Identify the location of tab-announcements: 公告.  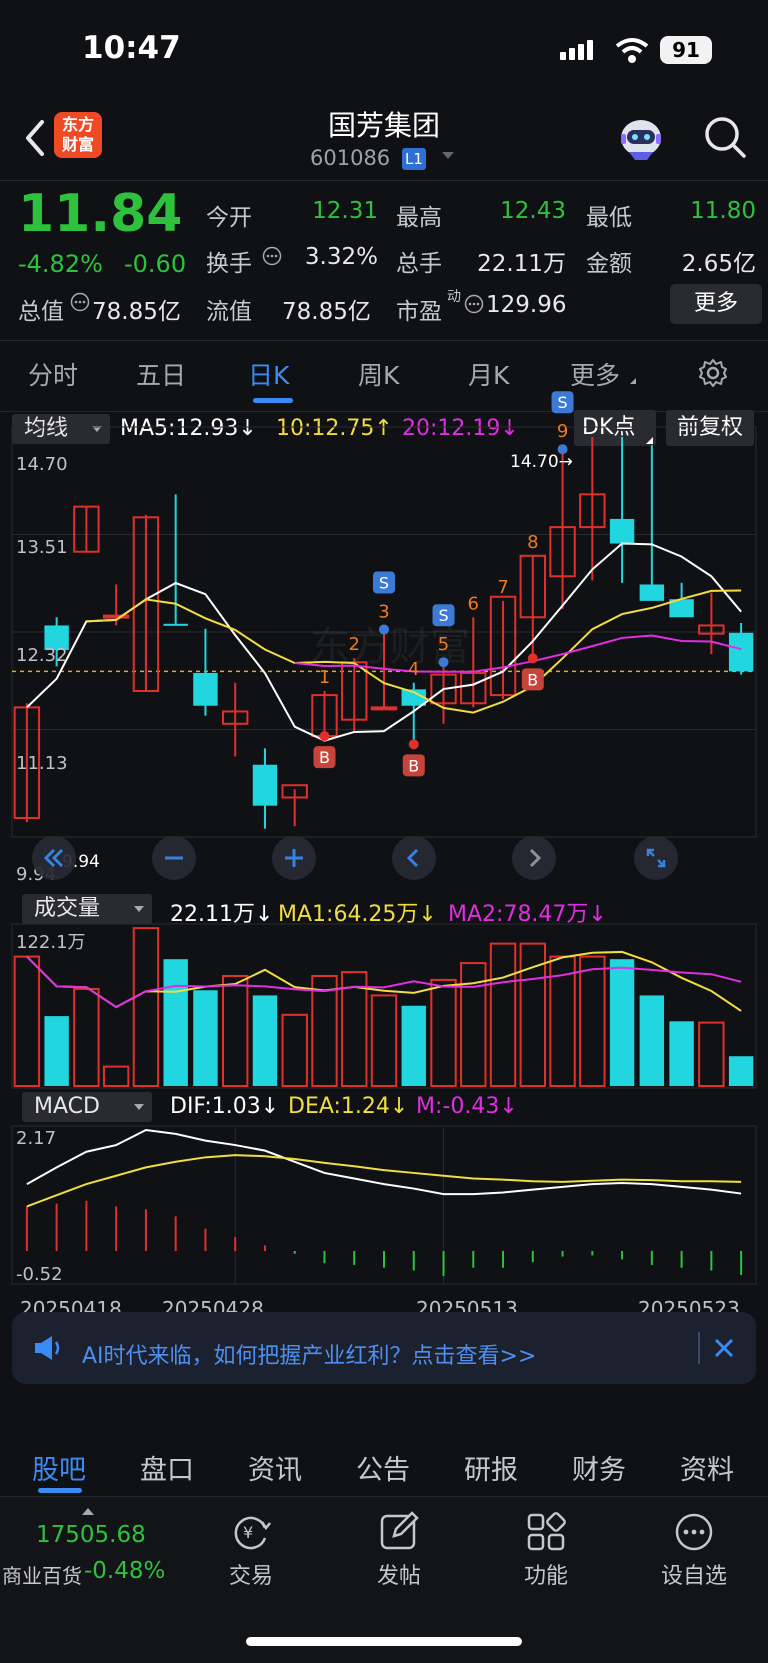
(383, 1467).